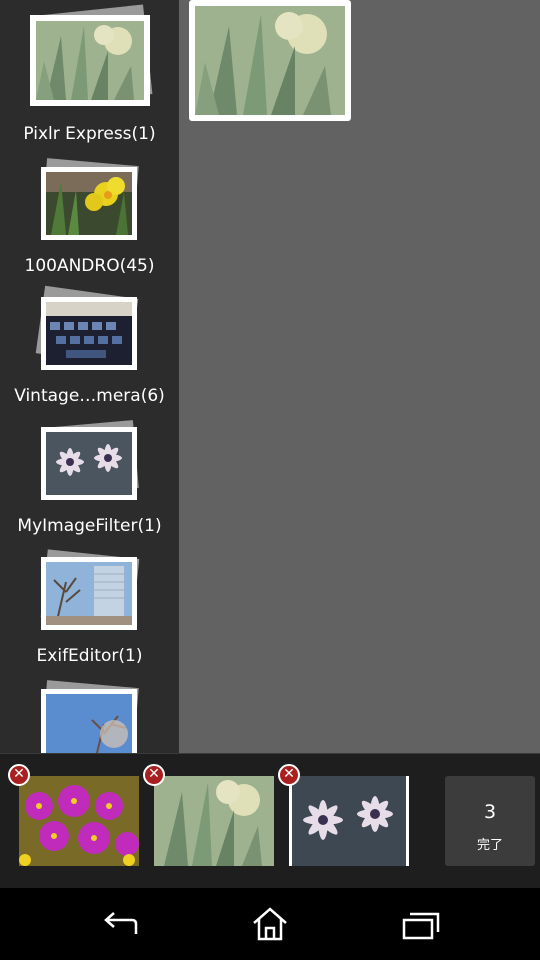 This screenshot has height=960, width=540. Describe the element at coordinates (489, 845) in the screenshot. I see `done-label: 完了` at that location.